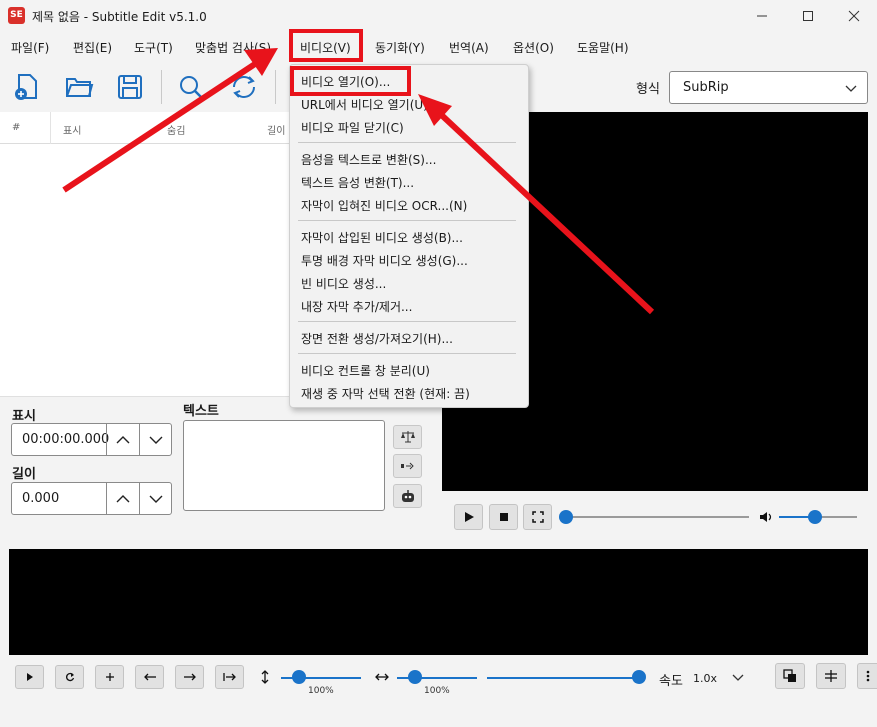 Image resolution: width=877 pixels, height=727 pixels. What do you see at coordinates (384, 205) in the screenshot?
I see `menu-burned-in-ocr: 자막이 입혀진 비디오 OCR...(N)` at bounding box center [384, 205].